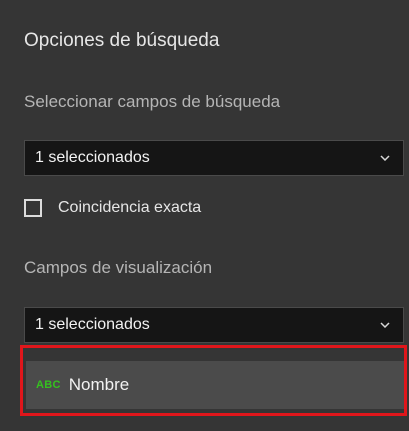 The width and height of the screenshot is (409, 431). What do you see at coordinates (152, 101) in the screenshot?
I see `search-fields-label: Seleccionar campos de búsqueda` at bounding box center [152, 101].